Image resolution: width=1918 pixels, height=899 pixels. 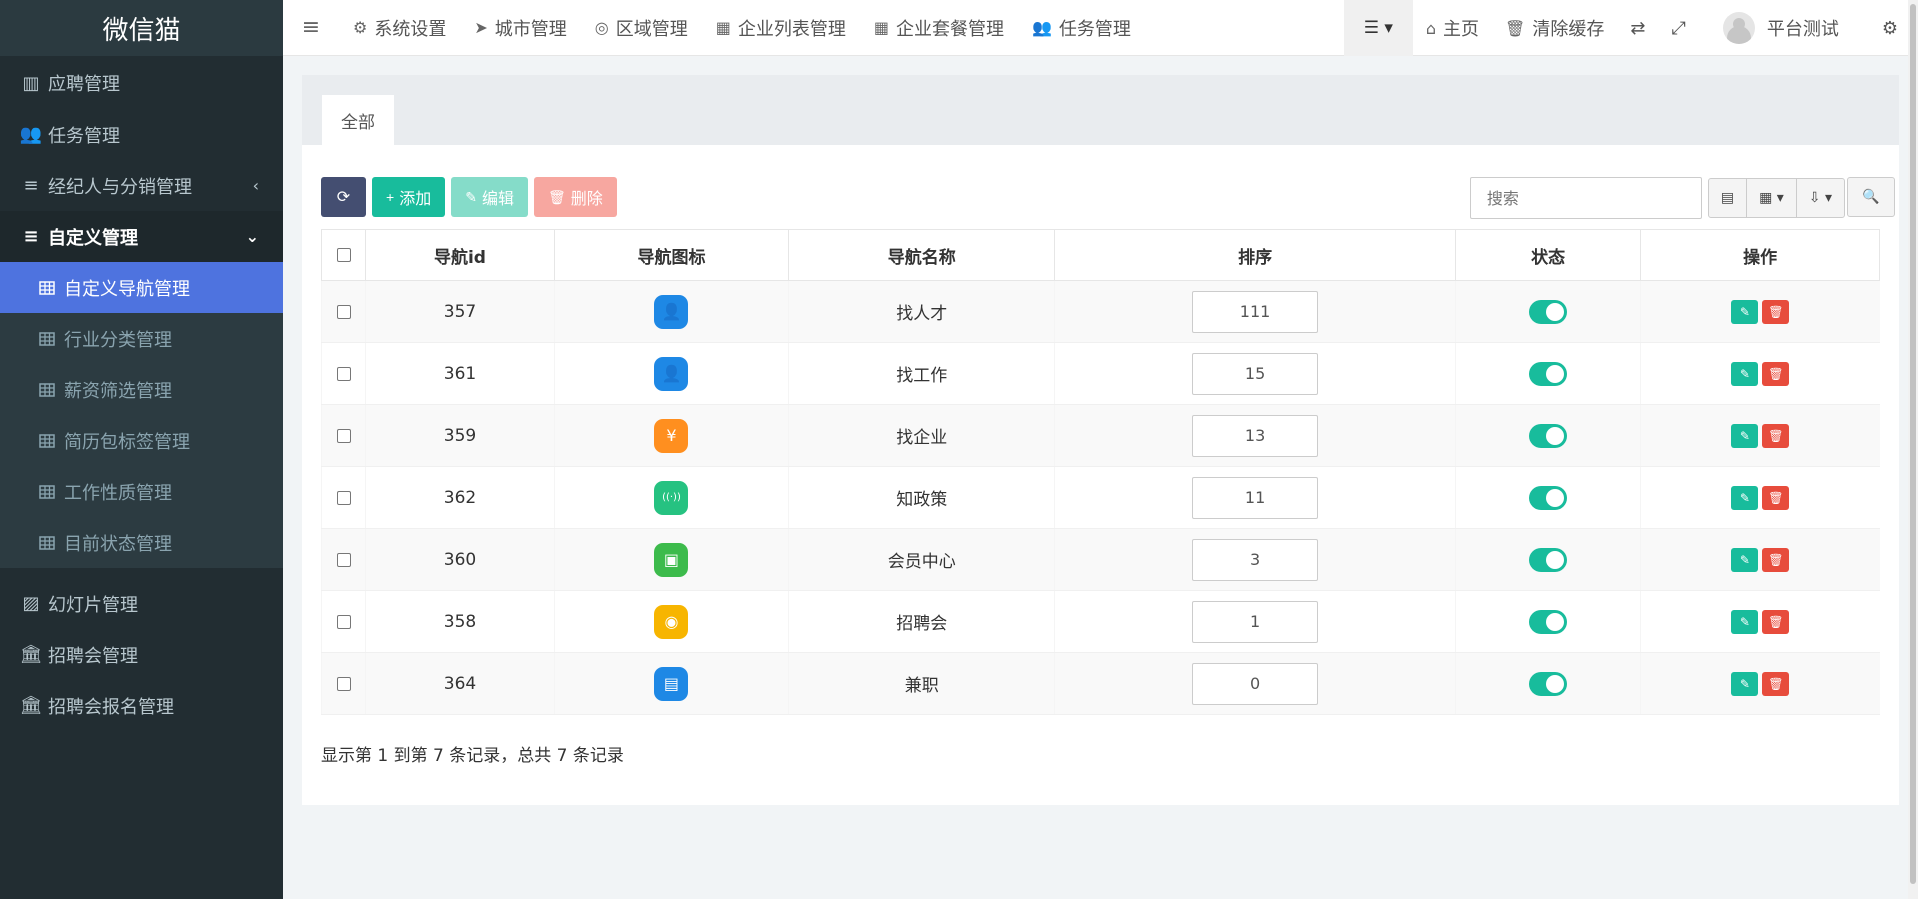 What do you see at coordinates (141, 338) in the screenshot?
I see `sidebar-item: 行业分类管理` at bounding box center [141, 338].